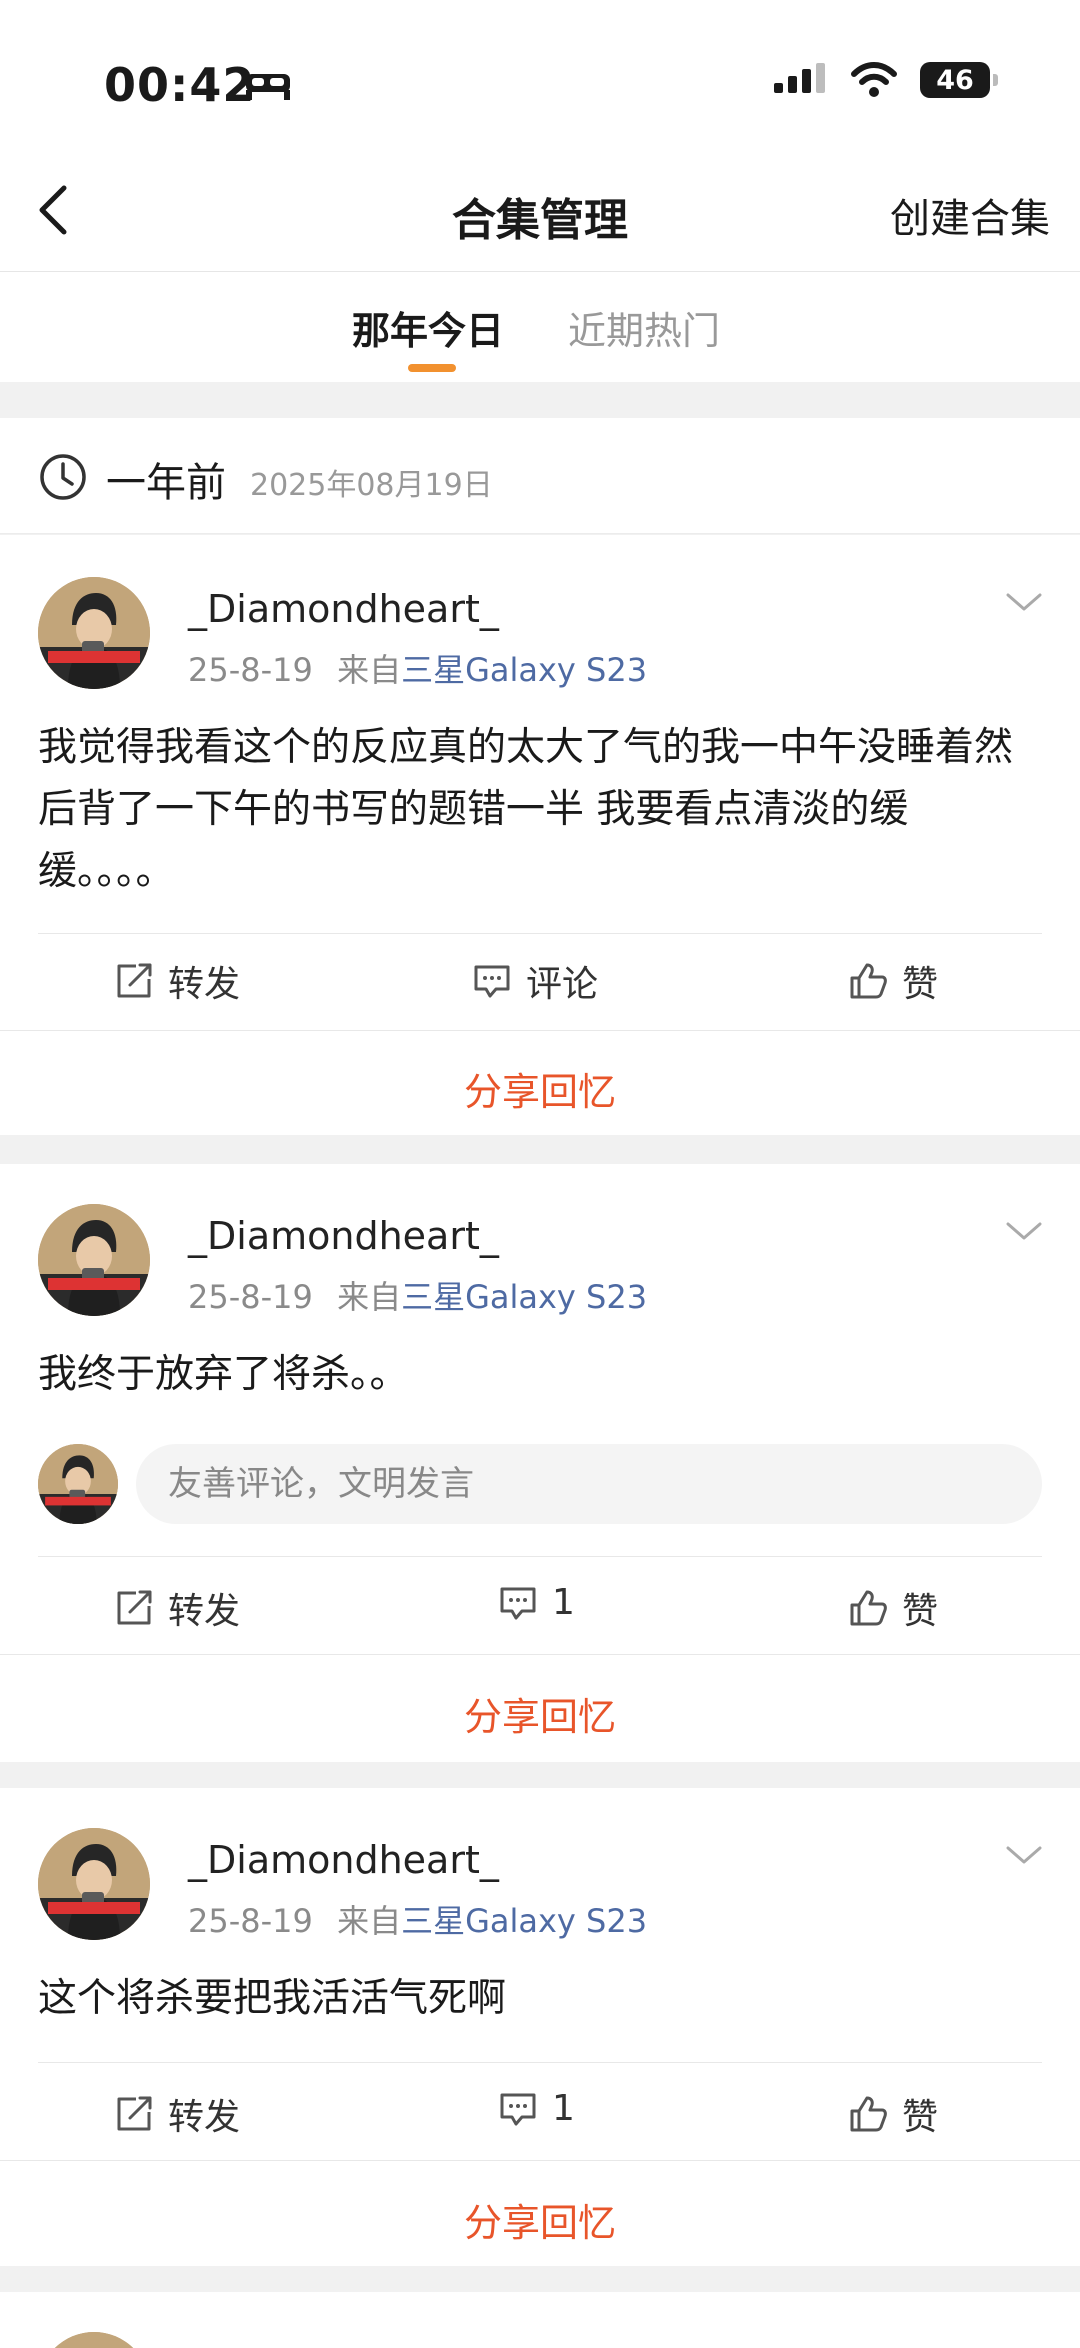 The image size is (1080, 2348). Describe the element at coordinates (432, 368) in the screenshot. I see `active-tab-indicator` at that location.